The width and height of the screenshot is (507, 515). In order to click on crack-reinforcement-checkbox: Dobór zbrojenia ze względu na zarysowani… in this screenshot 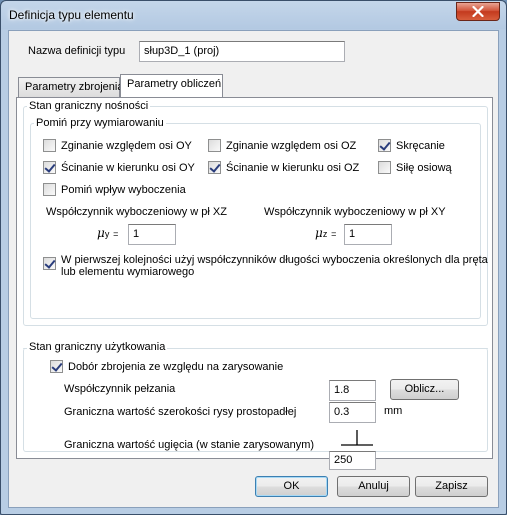, I will do `click(166, 366)`.